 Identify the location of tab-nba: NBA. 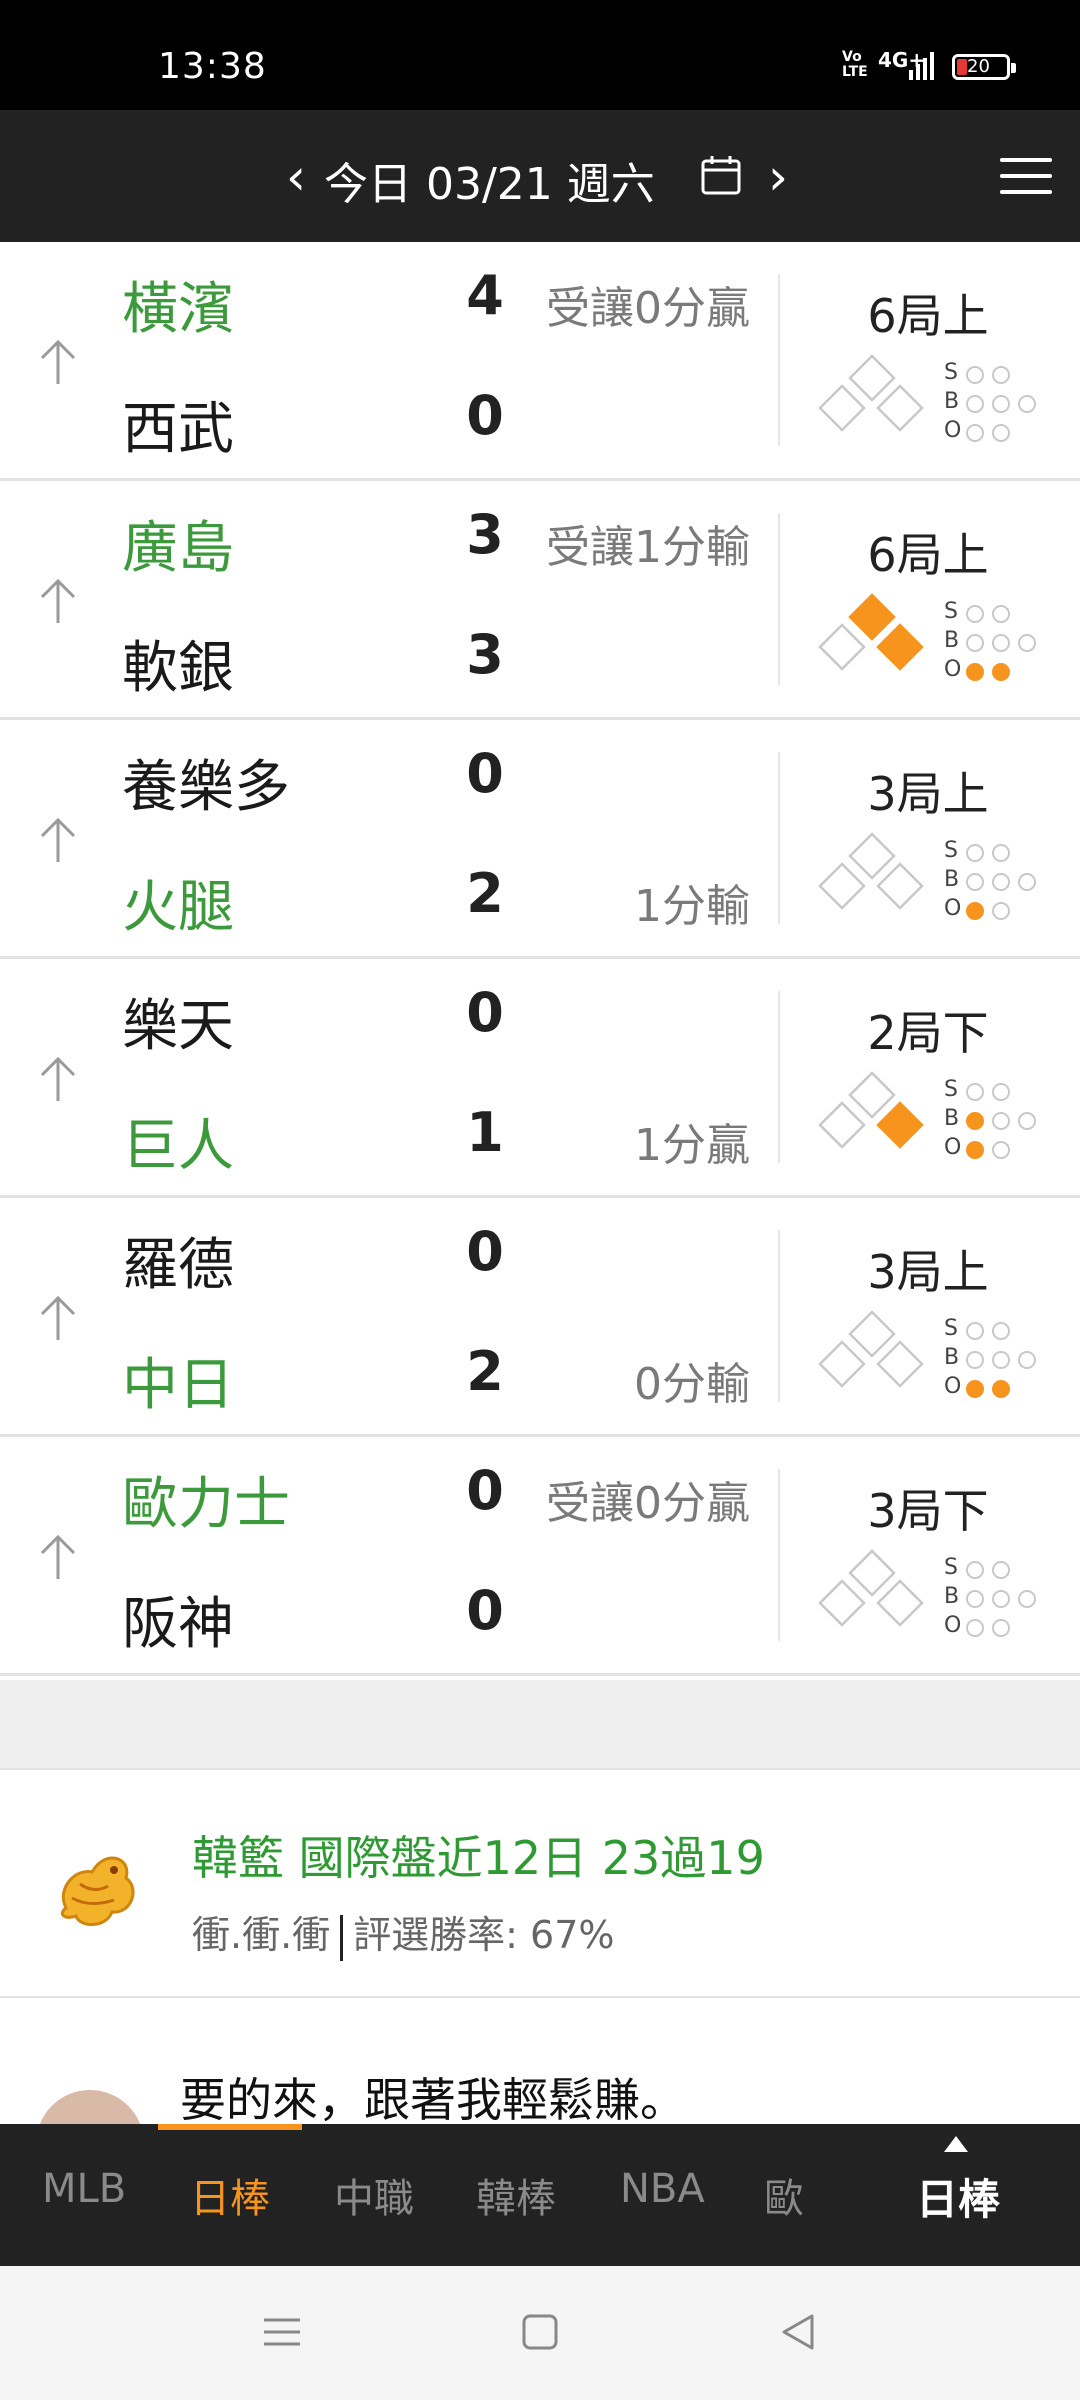
(662, 2189).